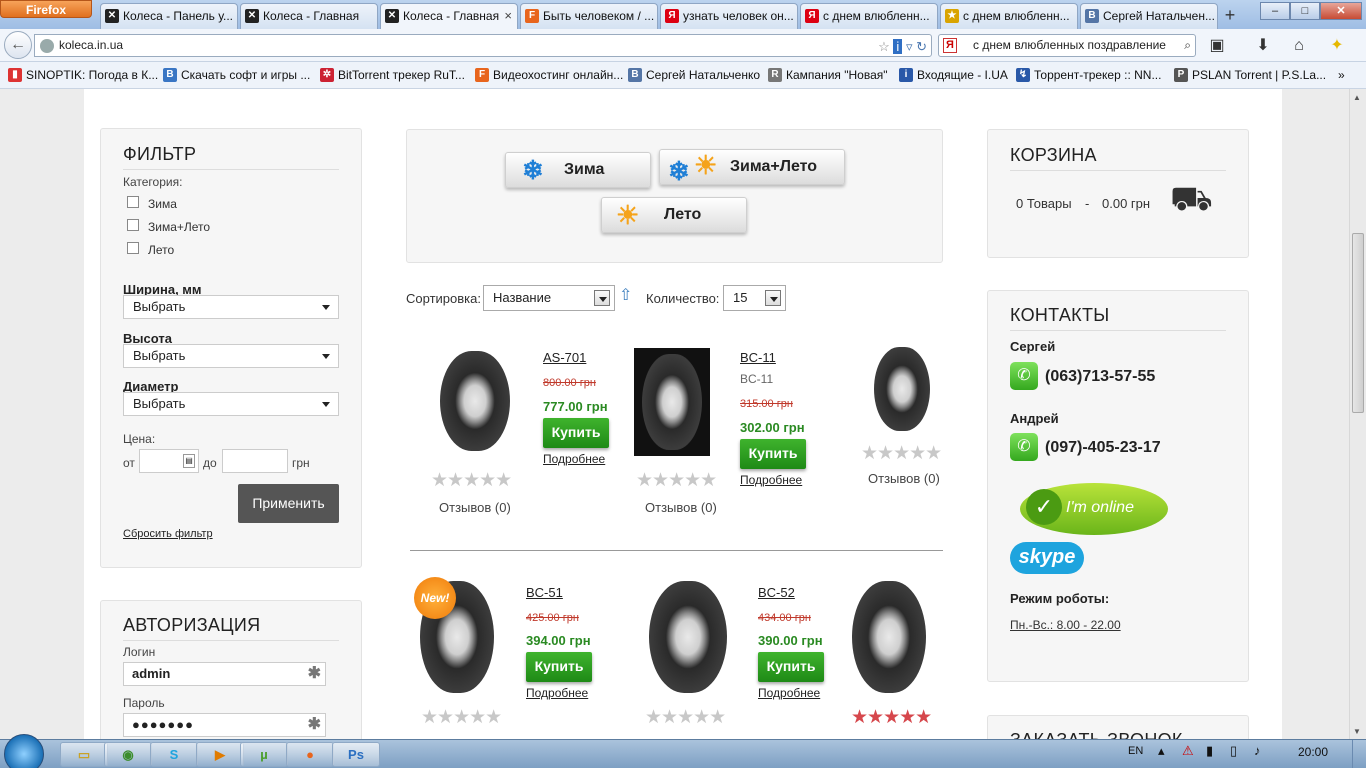 The height and width of the screenshot is (768, 1366). I want to click on volume-icon: ♪, so click(1257, 750).